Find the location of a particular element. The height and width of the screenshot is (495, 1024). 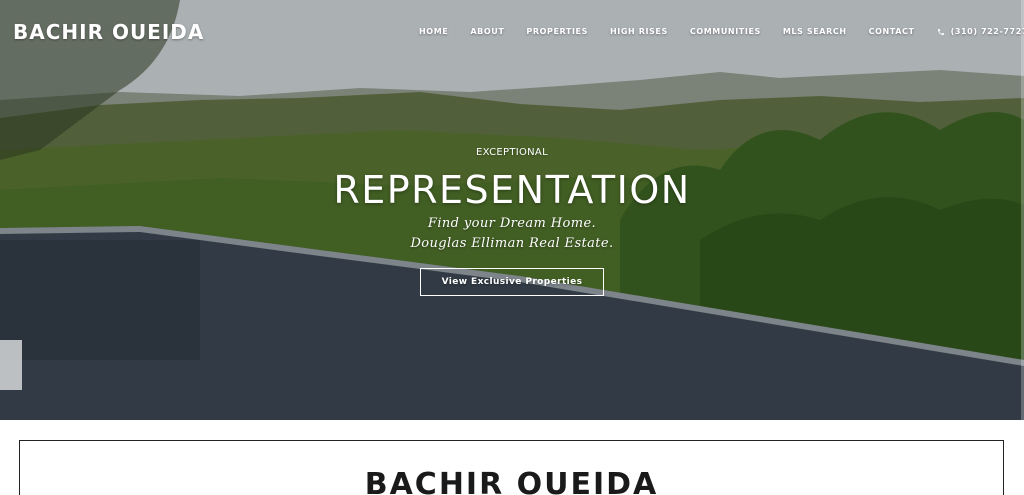

intro-card: BACHIR OUEIDA is located at coordinates (511, 467).